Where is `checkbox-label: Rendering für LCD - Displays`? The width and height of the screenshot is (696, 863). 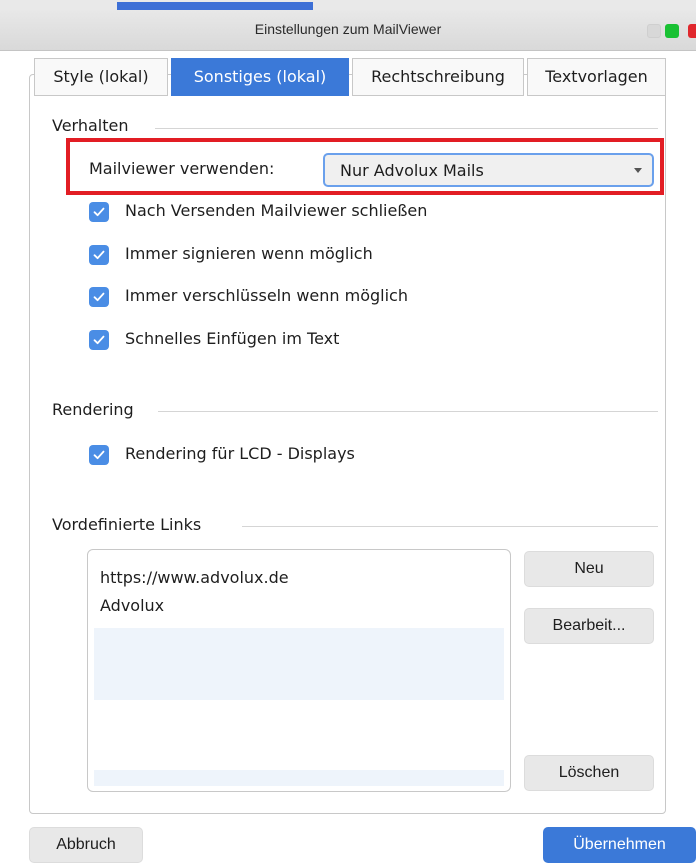
checkbox-label: Rendering für LCD - Displays is located at coordinates (240, 453).